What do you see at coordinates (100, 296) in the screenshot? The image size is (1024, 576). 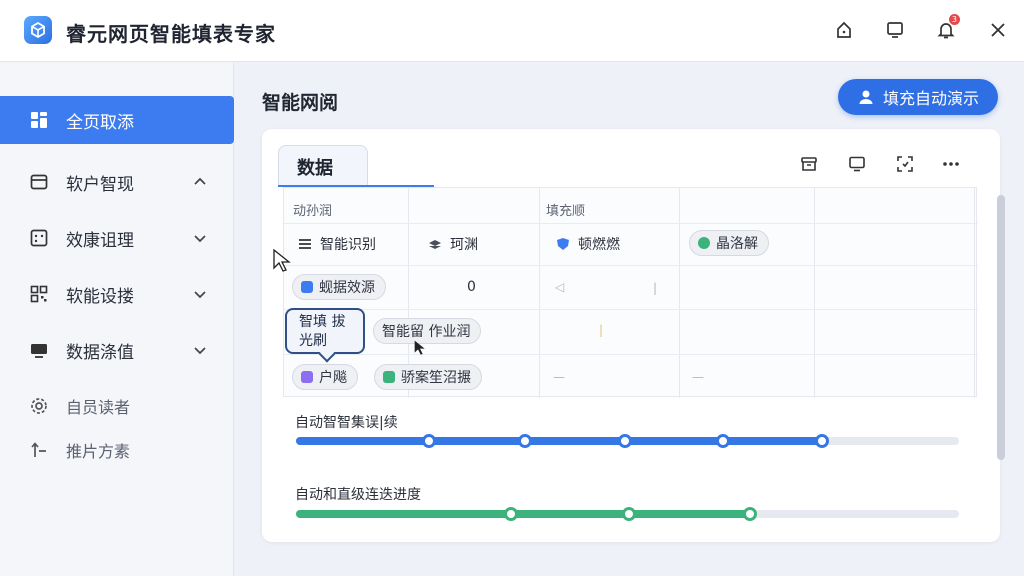 I see `sidebar-item-label: 软能设搂` at bounding box center [100, 296].